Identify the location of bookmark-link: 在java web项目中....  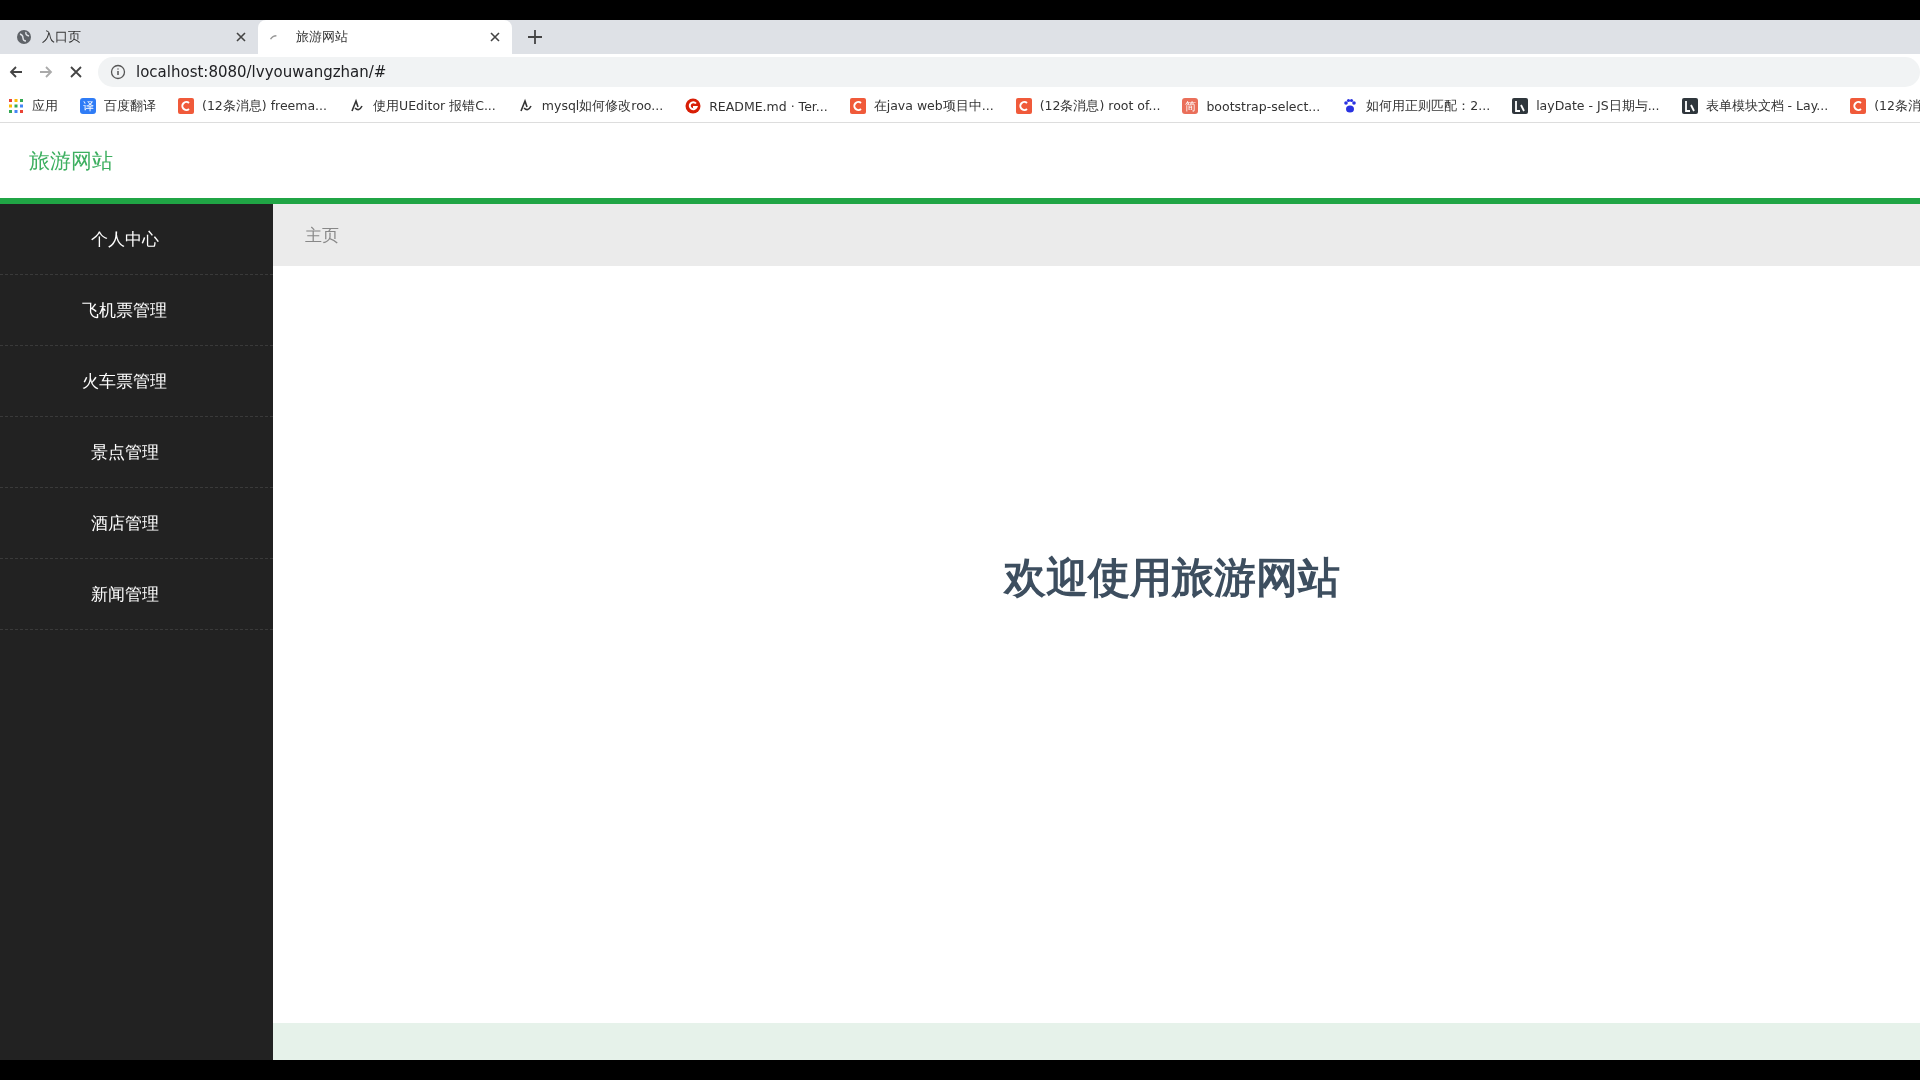
(933, 106).